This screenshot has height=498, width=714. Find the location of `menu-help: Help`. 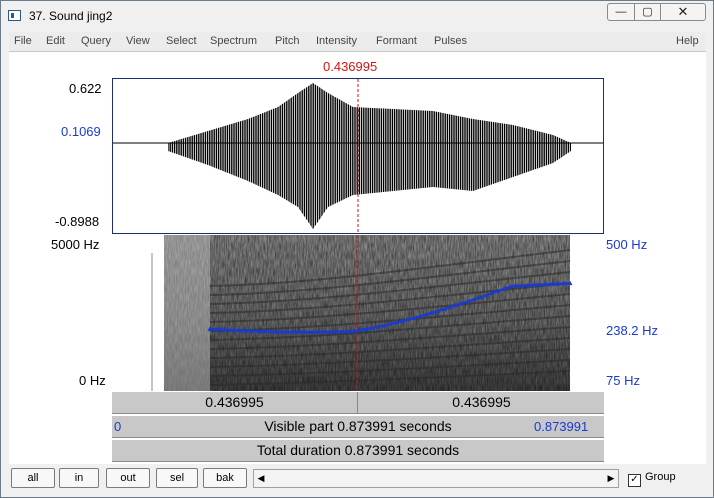

menu-help: Help is located at coordinates (687, 41).